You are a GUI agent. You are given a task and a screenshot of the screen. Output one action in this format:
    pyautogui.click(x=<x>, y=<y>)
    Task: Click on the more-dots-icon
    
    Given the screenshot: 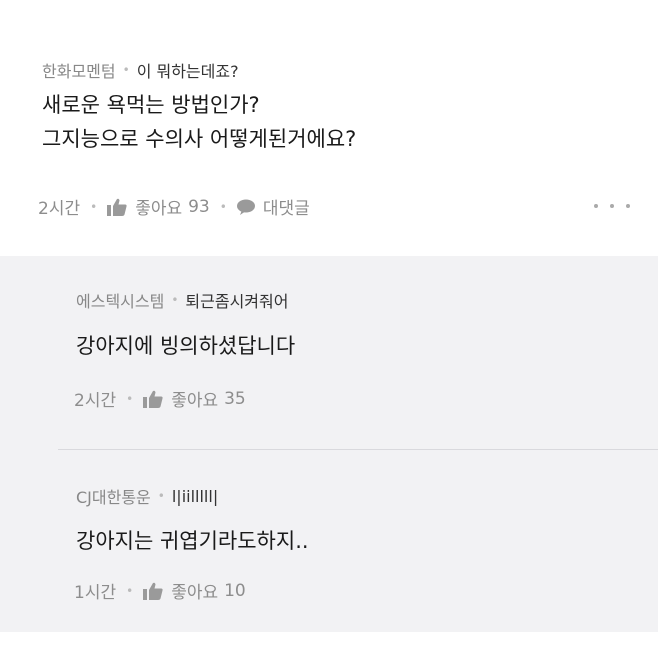 What is the action you would take?
    pyautogui.click(x=596, y=206)
    